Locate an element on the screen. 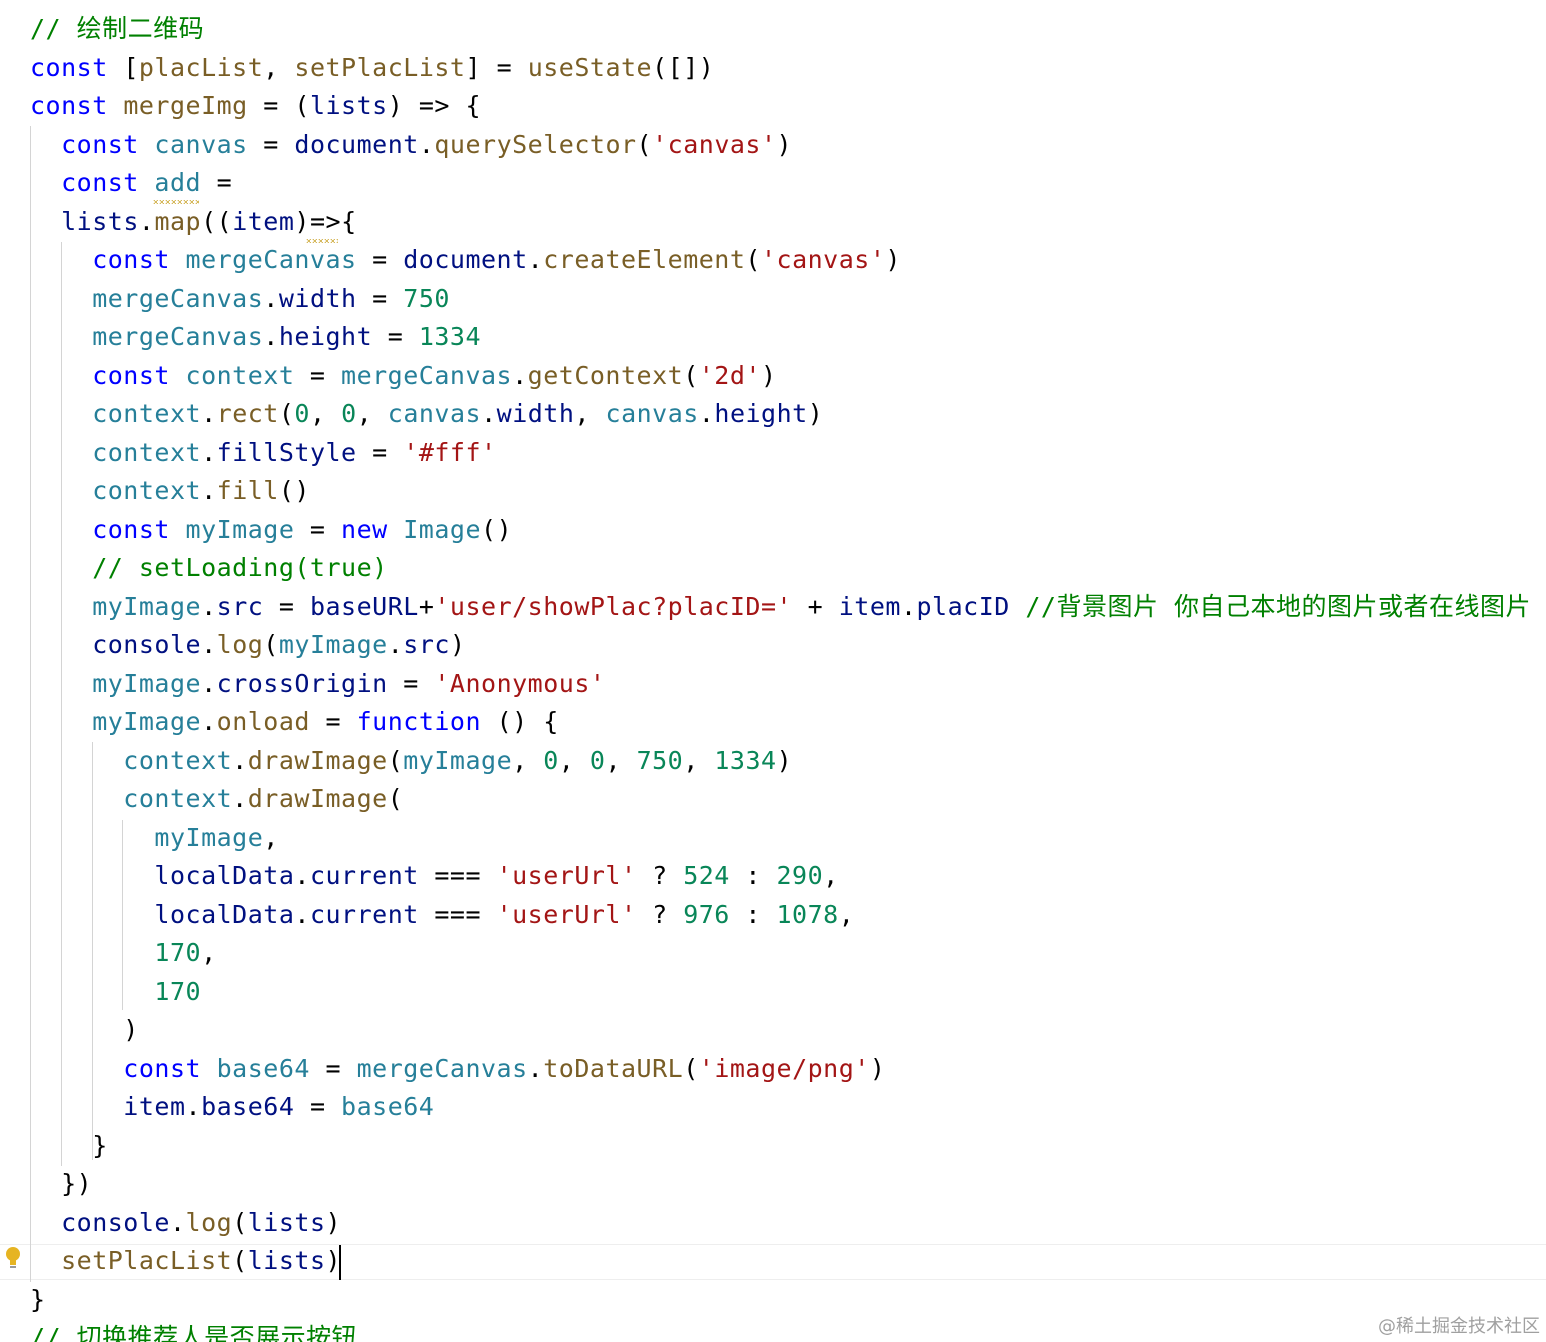  code-token: 1334 is located at coordinates (745, 760).